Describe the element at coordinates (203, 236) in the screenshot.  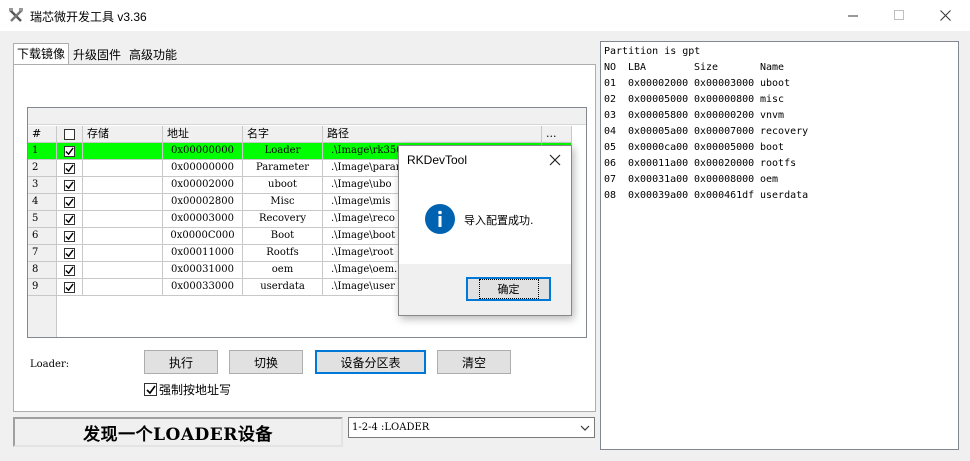
I see `address-cell: 0x0000C000` at that location.